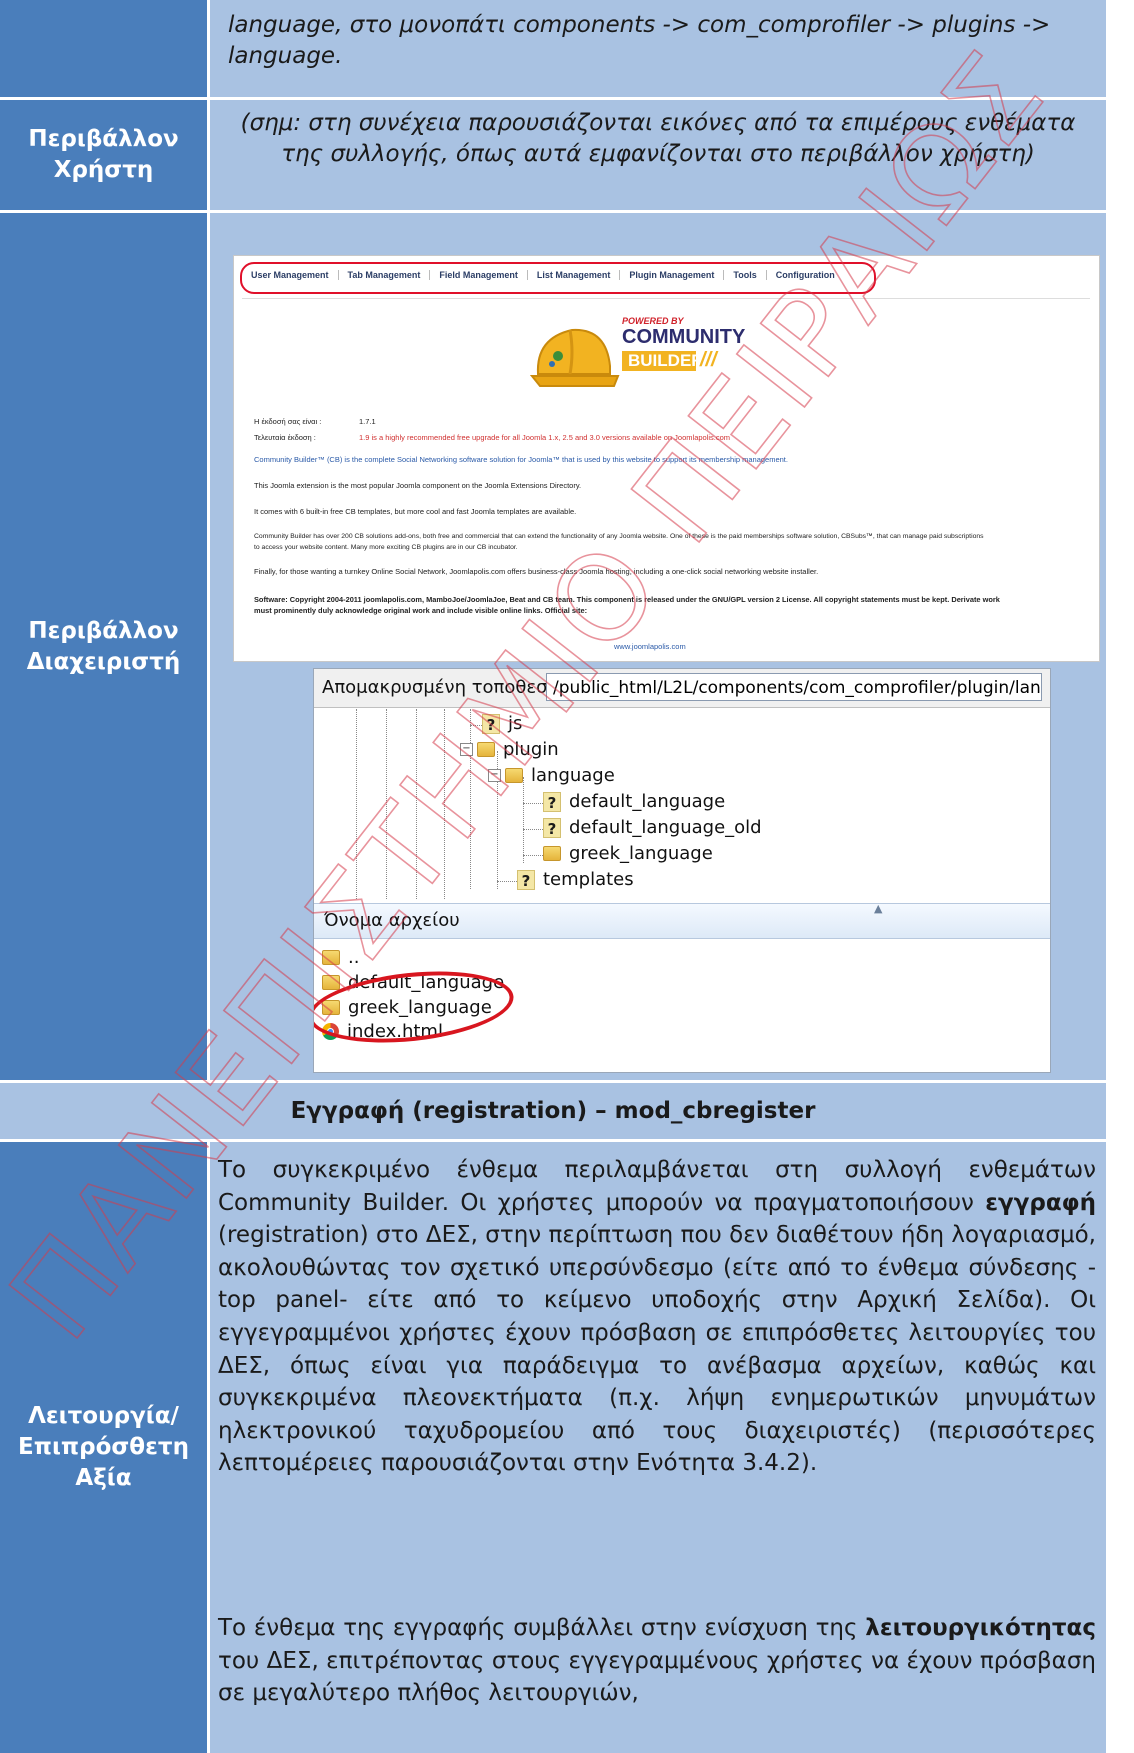 The image size is (1134, 1753). Describe the element at coordinates (103, 1447) in the screenshot. I see `row4-label: Λειτουργία/ Επιπρόσθετη Αξία` at that location.